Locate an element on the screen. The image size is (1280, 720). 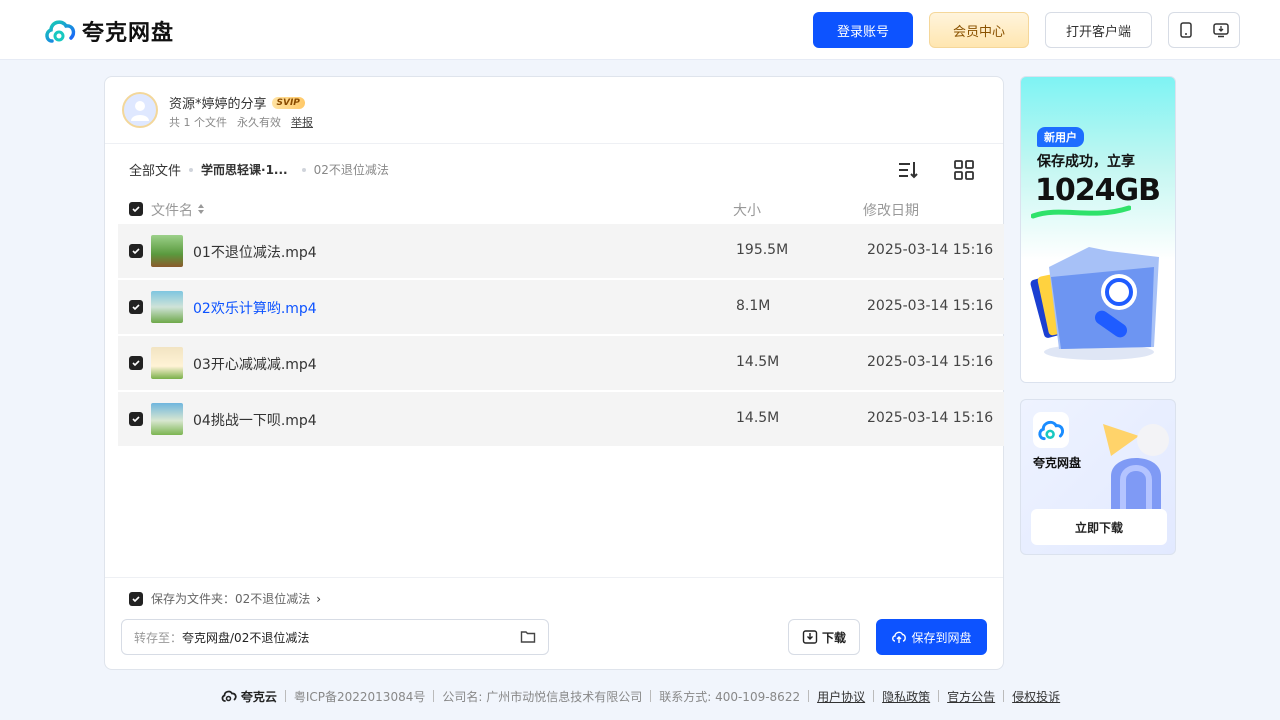
download-now-button: 立即下载 is located at coordinates (1099, 527).